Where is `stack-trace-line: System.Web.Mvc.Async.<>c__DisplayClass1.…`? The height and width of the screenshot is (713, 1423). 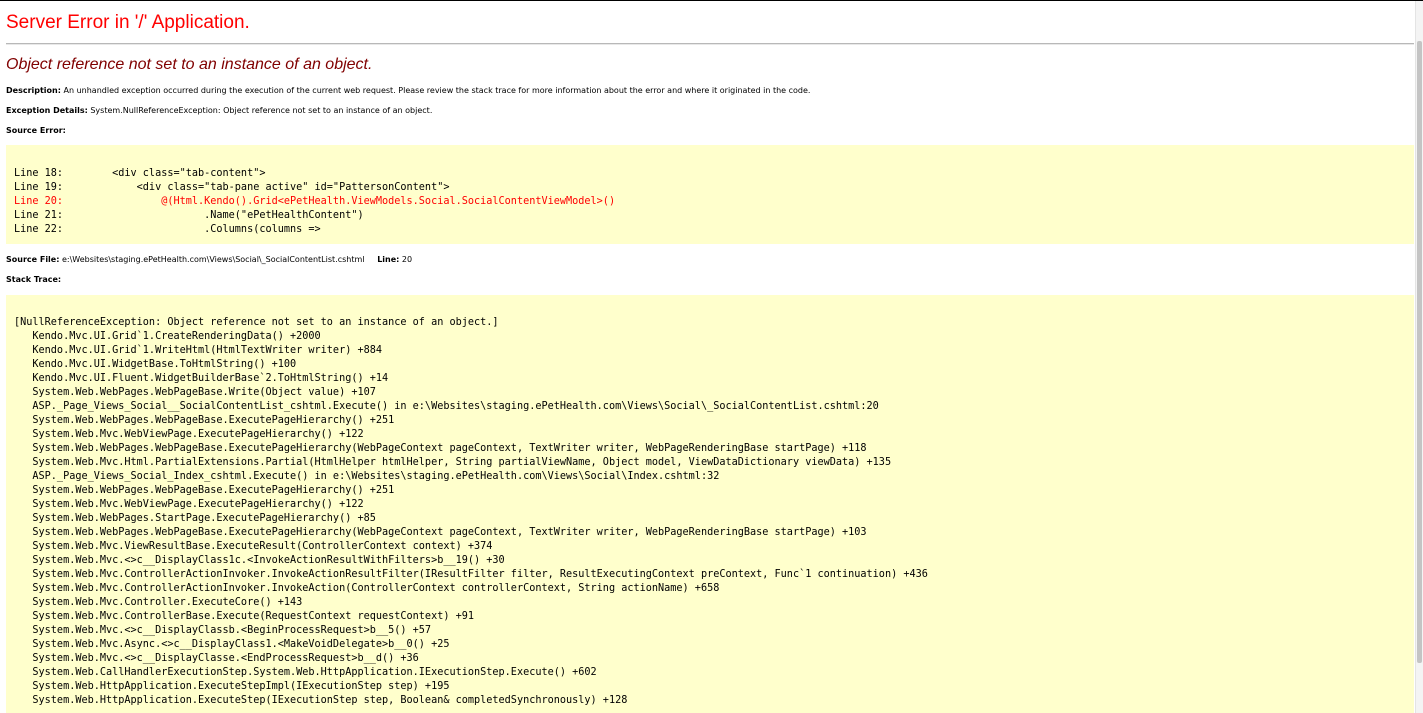
stack-trace-line: System.Web.Mvc.Async.<>c__DisplayClass1.… is located at coordinates (232, 644).